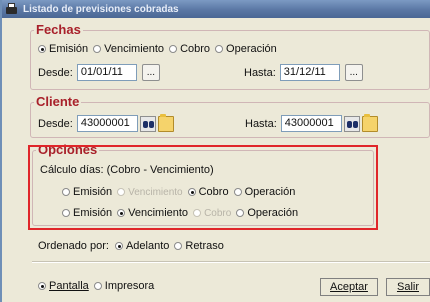  I want to click on fechas-radio-vencimiento: Vencimiento, so click(128, 49).